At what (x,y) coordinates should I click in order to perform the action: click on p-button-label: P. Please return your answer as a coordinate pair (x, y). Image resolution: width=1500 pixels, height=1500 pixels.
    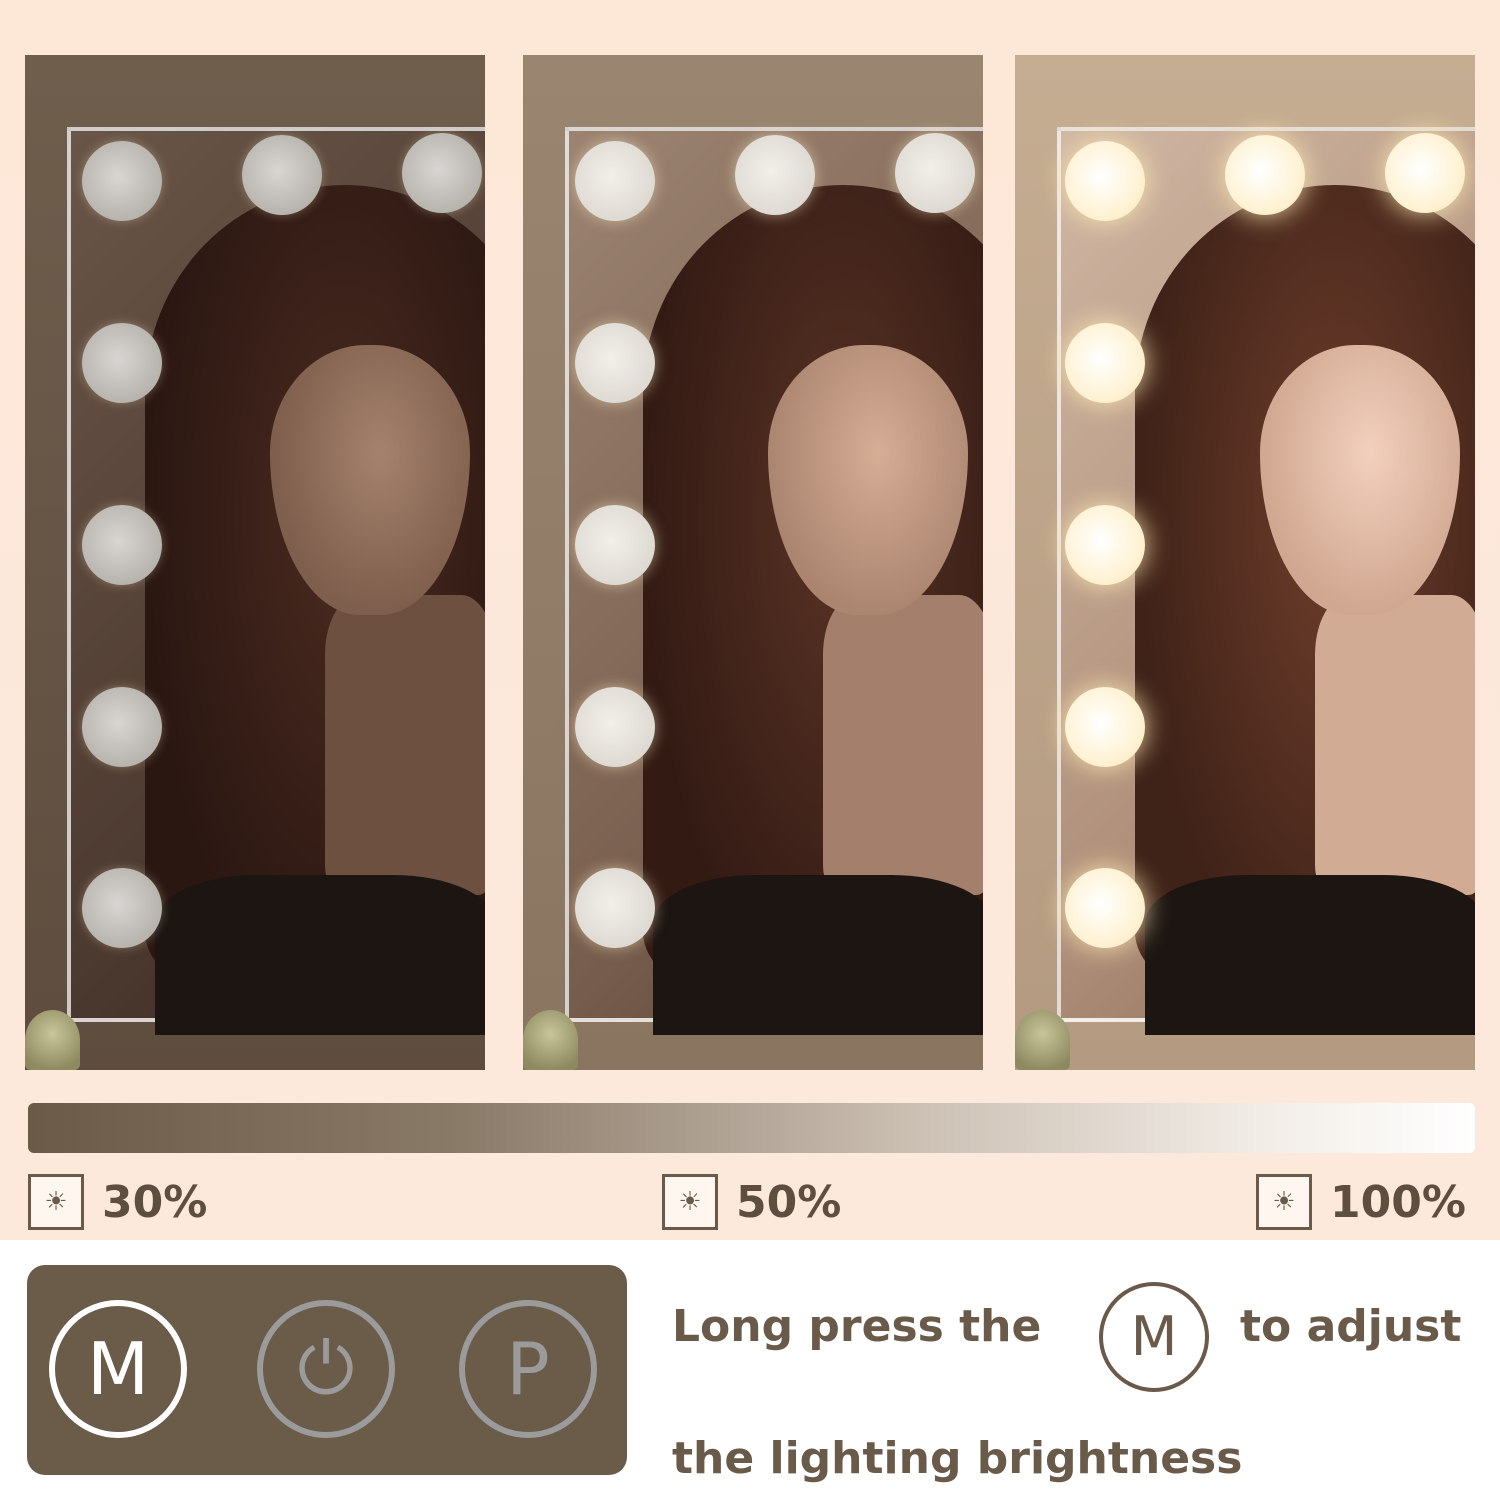
    Looking at the image, I should click on (528, 1369).